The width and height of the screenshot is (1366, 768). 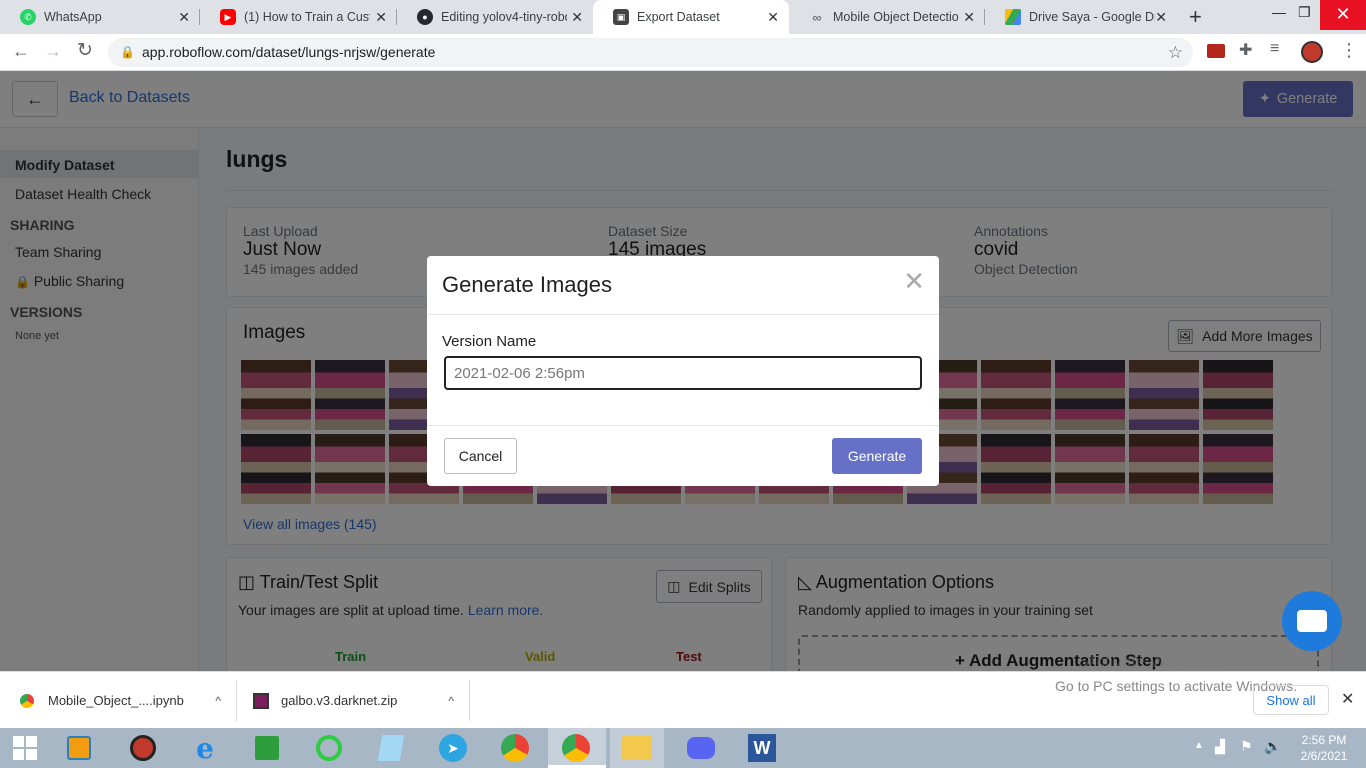 What do you see at coordinates (1349, 50) in the screenshot?
I see `menu-icon: ⋮` at bounding box center [1349, 50].